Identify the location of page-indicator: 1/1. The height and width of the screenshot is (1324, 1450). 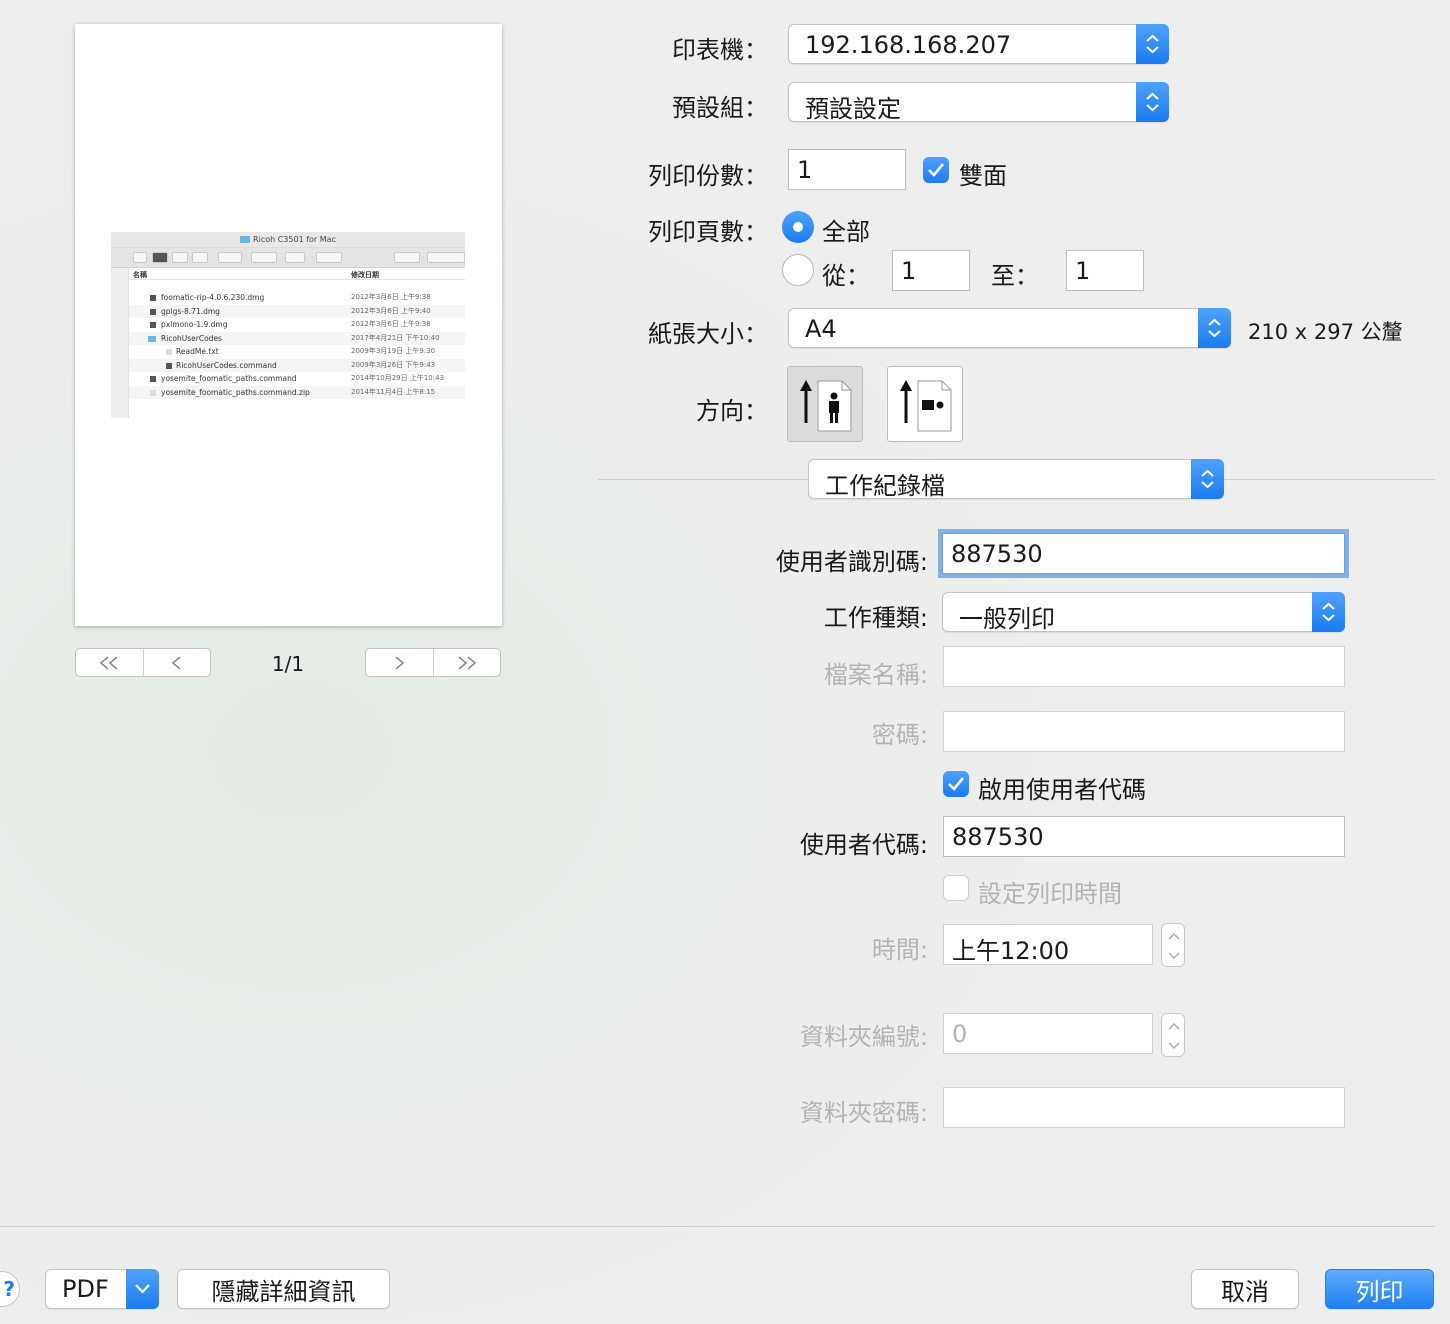
(288, 664).